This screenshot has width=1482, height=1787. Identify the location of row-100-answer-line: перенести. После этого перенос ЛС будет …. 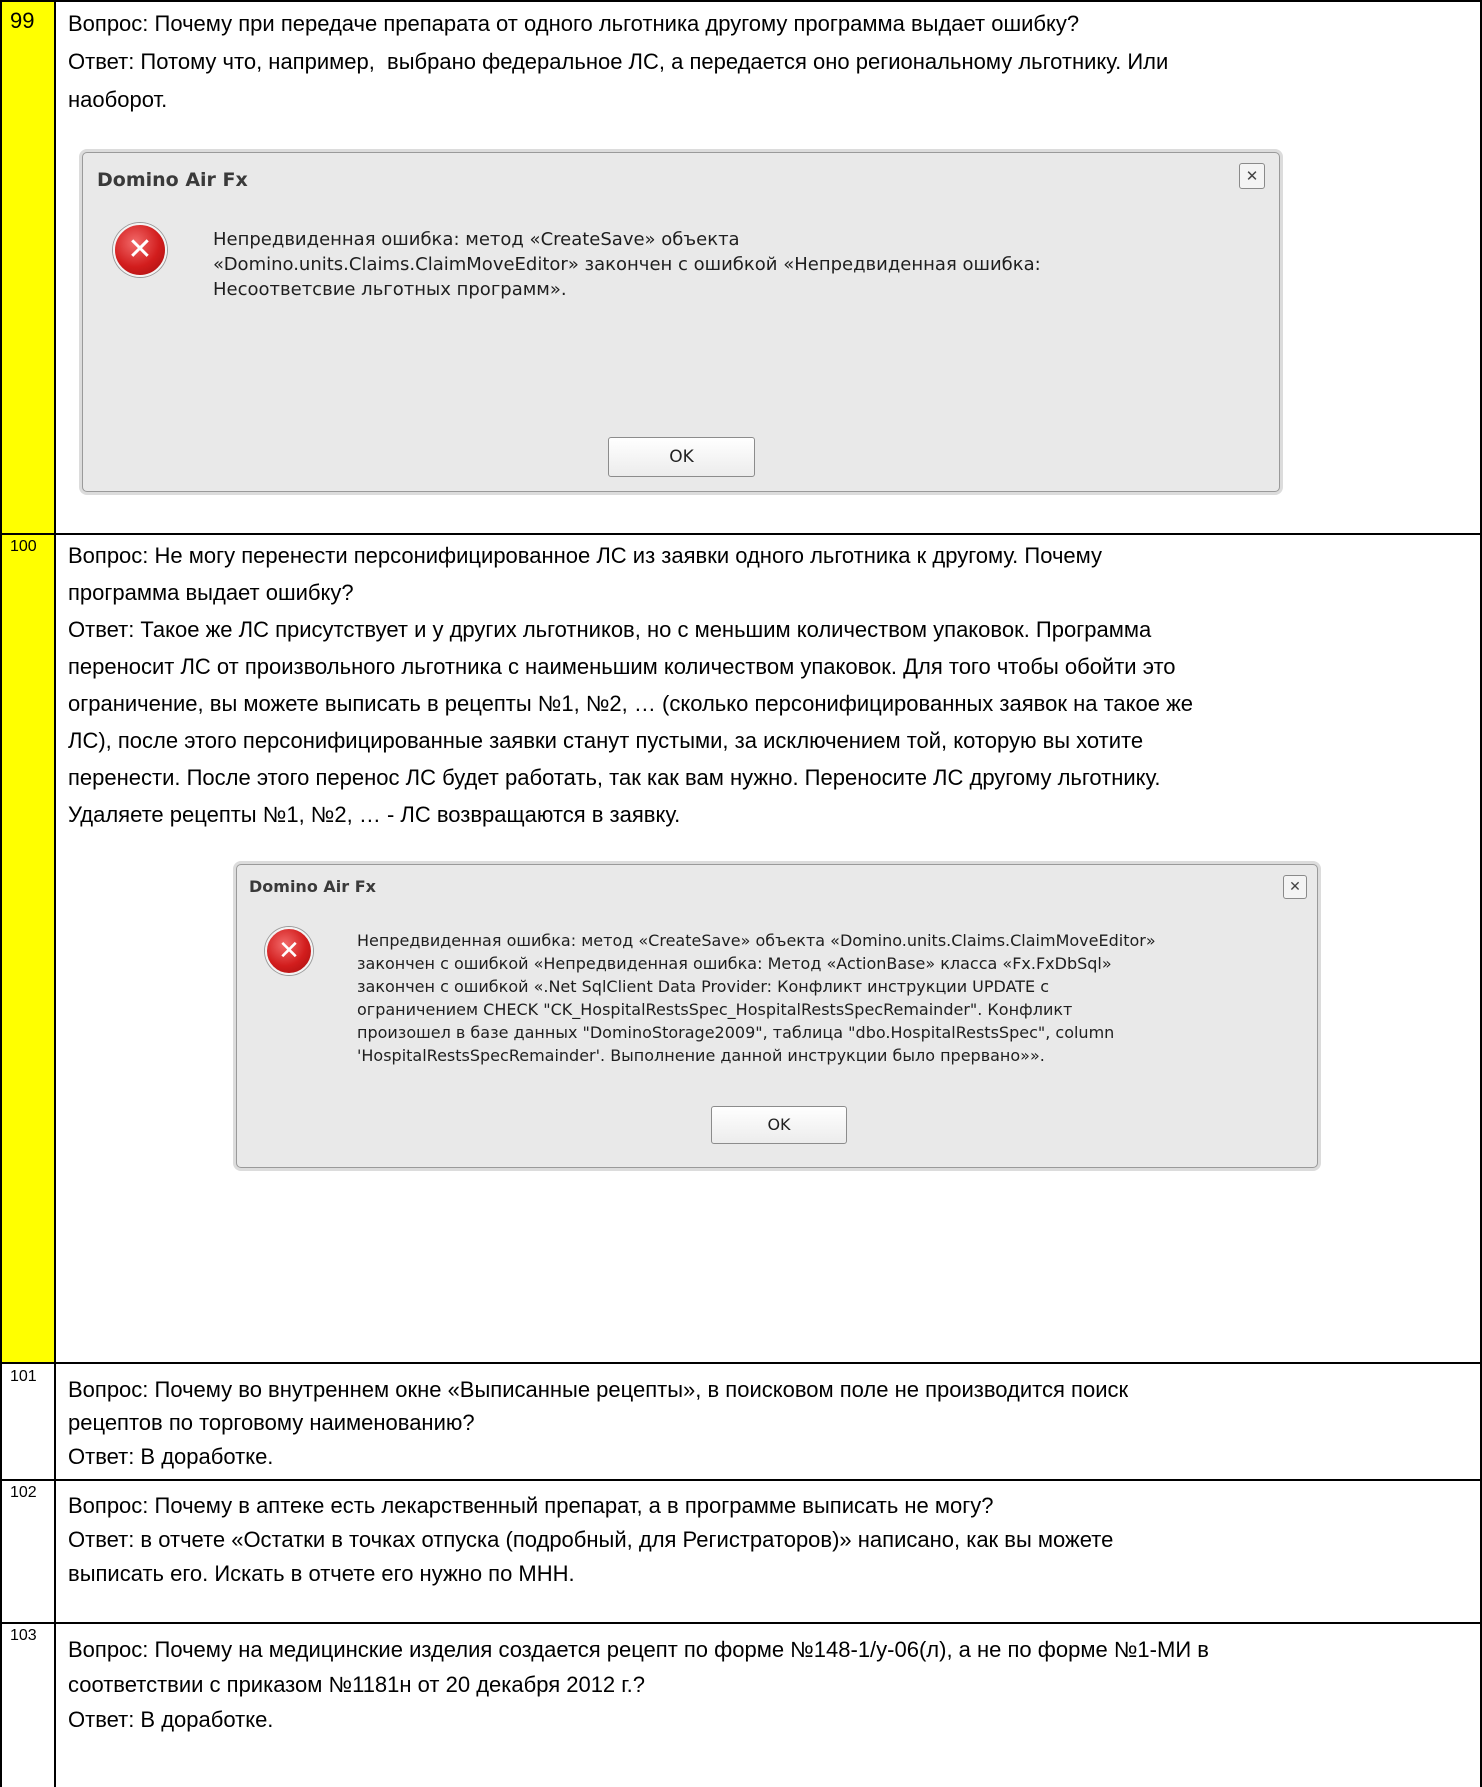
(614, 777).